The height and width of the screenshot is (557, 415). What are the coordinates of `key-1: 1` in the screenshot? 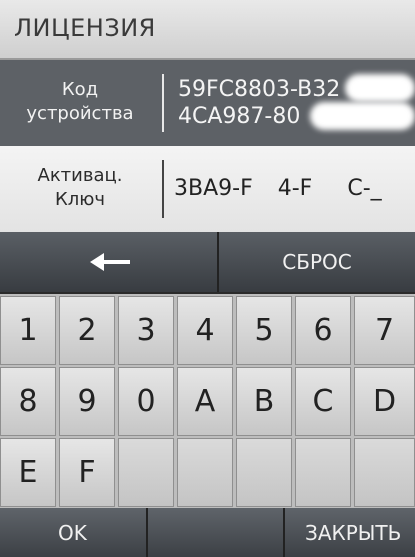 It's located at (28, 330).